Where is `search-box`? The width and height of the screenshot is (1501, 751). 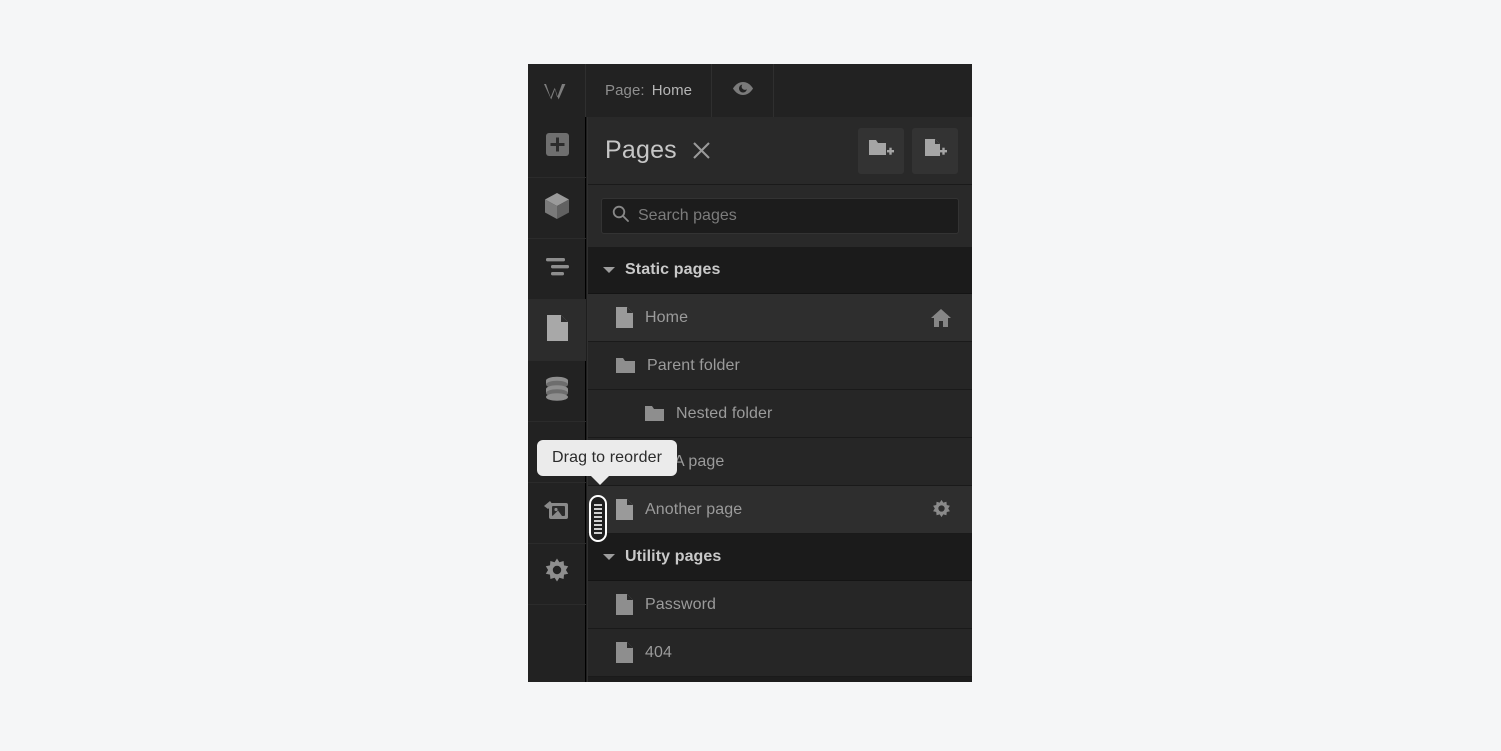
search-box is located at coordinates (780, 216).